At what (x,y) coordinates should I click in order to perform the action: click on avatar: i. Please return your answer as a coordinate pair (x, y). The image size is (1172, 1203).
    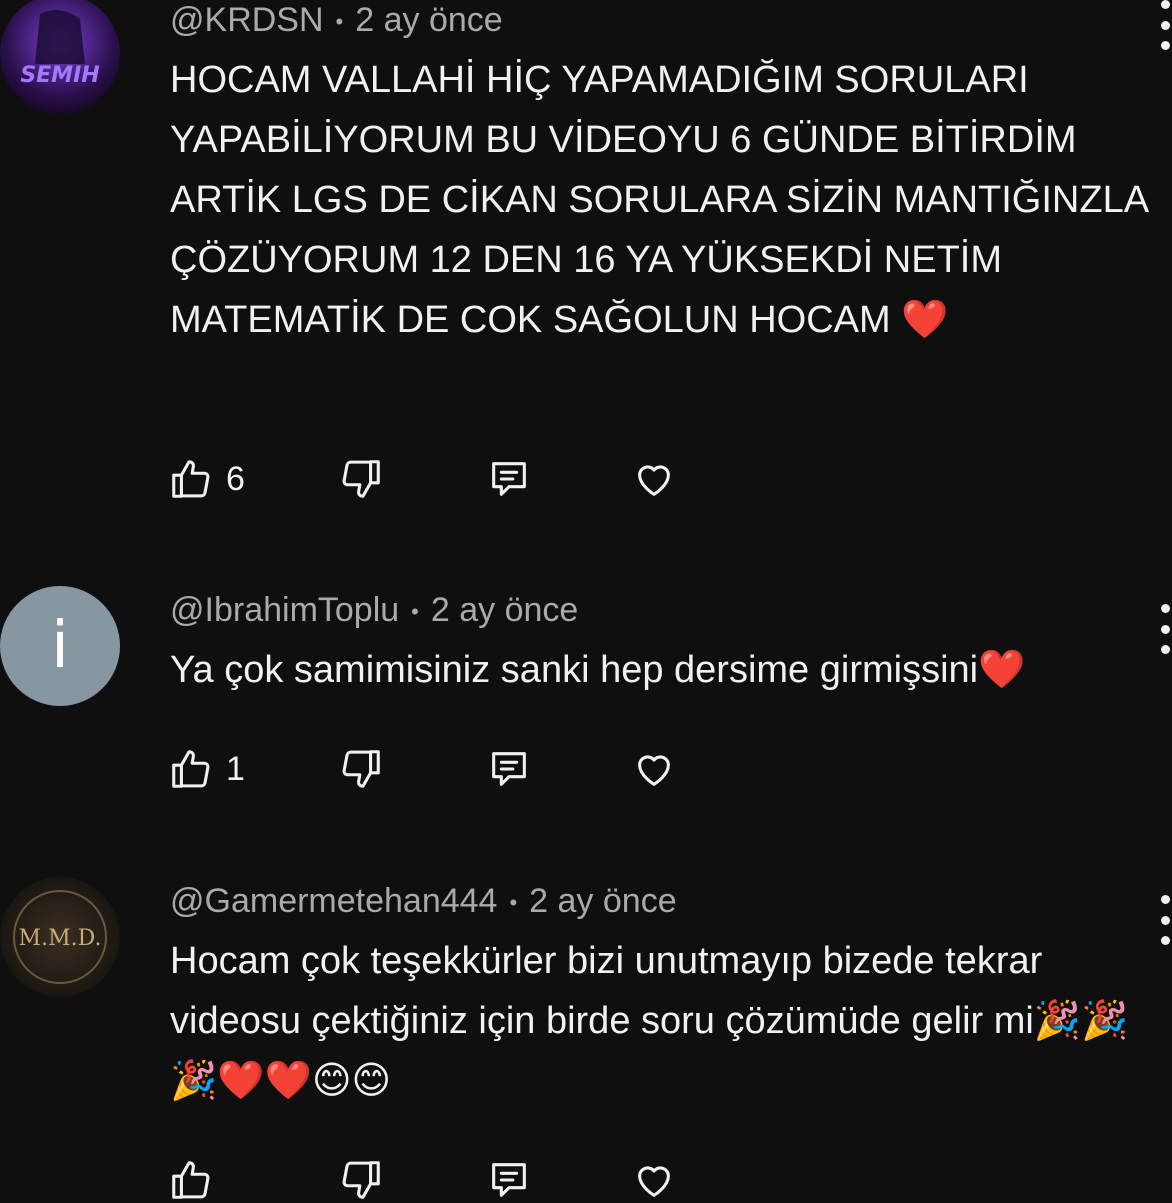
    Looking at the image, I should click on (60, 646).